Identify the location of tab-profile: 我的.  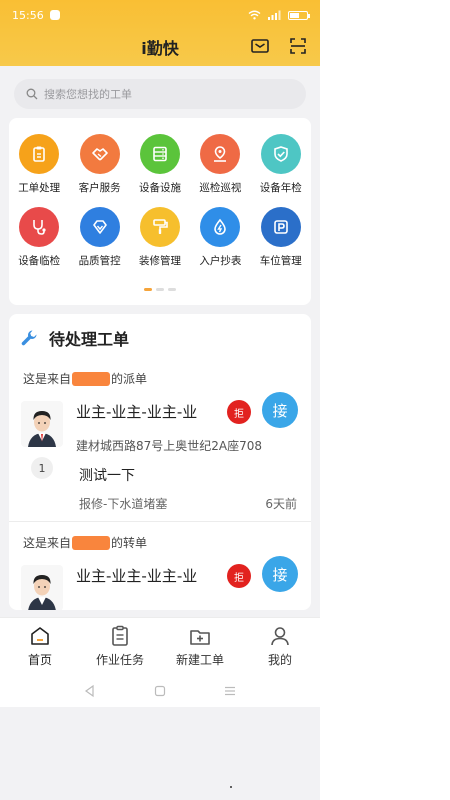
(280, 646).